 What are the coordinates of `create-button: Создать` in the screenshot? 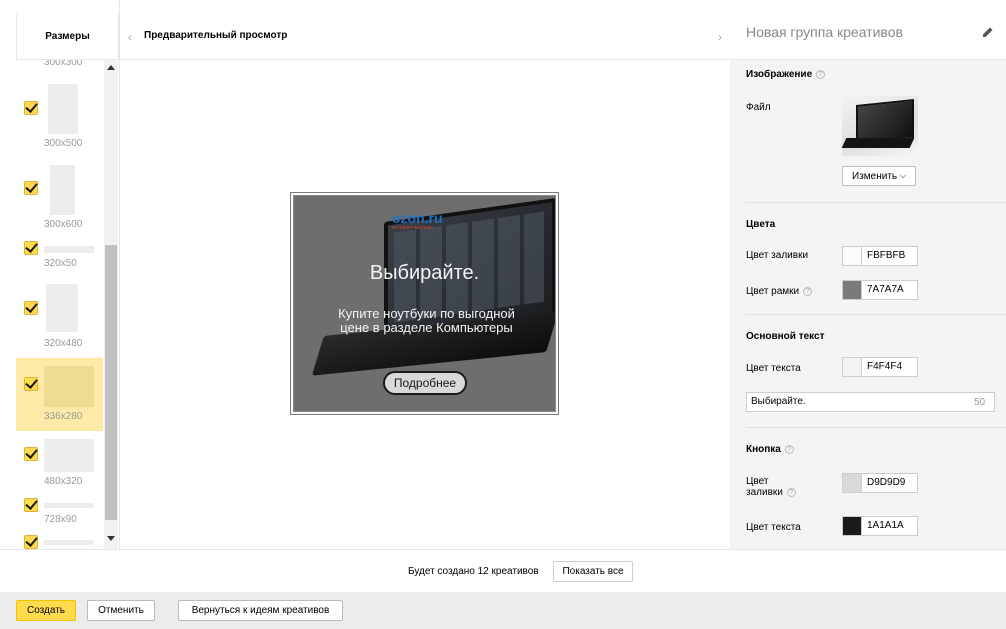 It's located at (46, 610).